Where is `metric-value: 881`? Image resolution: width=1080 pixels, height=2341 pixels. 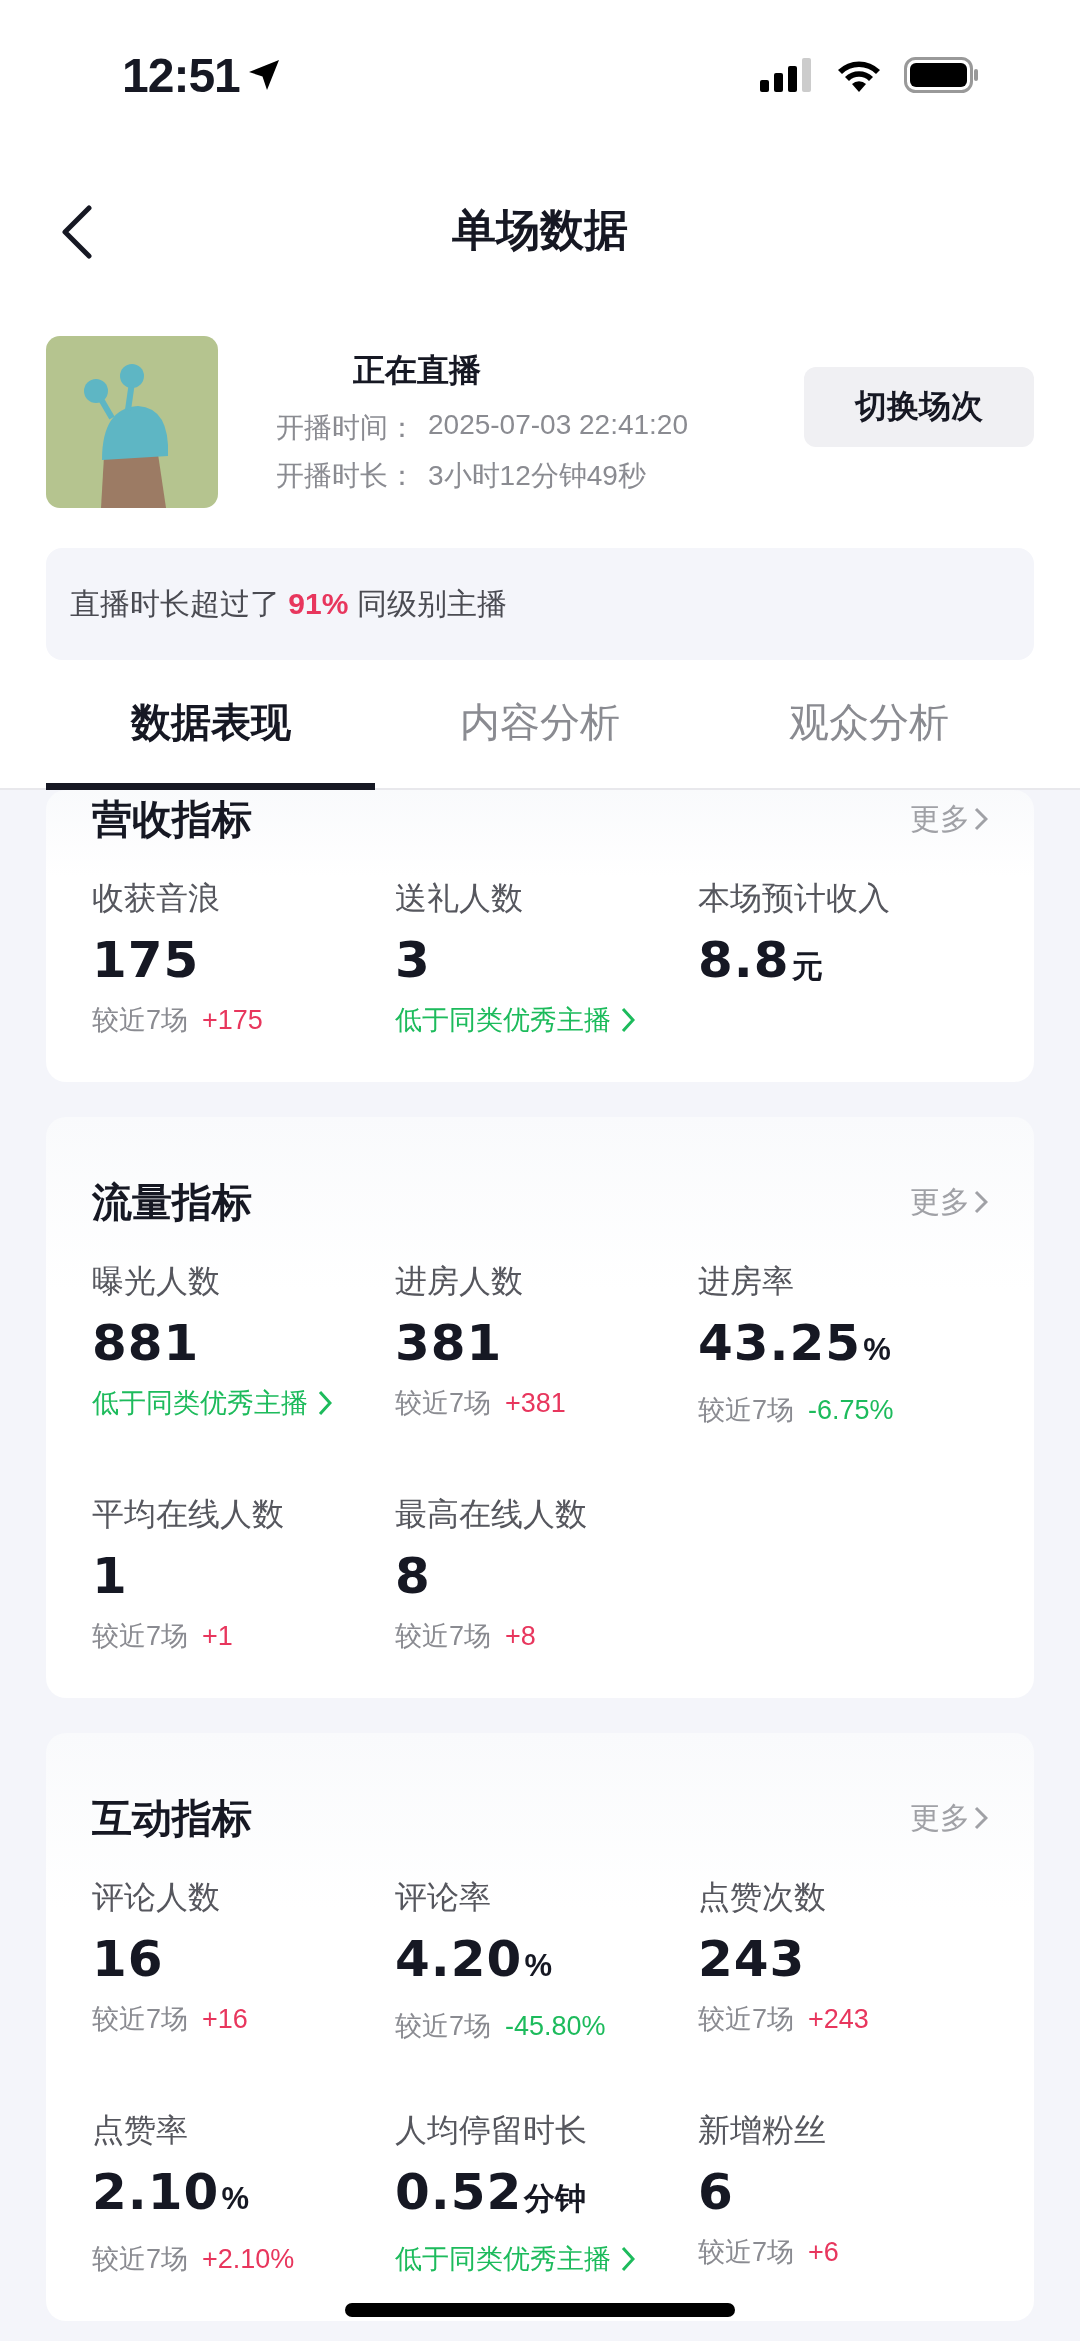 metric-value: 881 is located at coordinates (146, 1343).